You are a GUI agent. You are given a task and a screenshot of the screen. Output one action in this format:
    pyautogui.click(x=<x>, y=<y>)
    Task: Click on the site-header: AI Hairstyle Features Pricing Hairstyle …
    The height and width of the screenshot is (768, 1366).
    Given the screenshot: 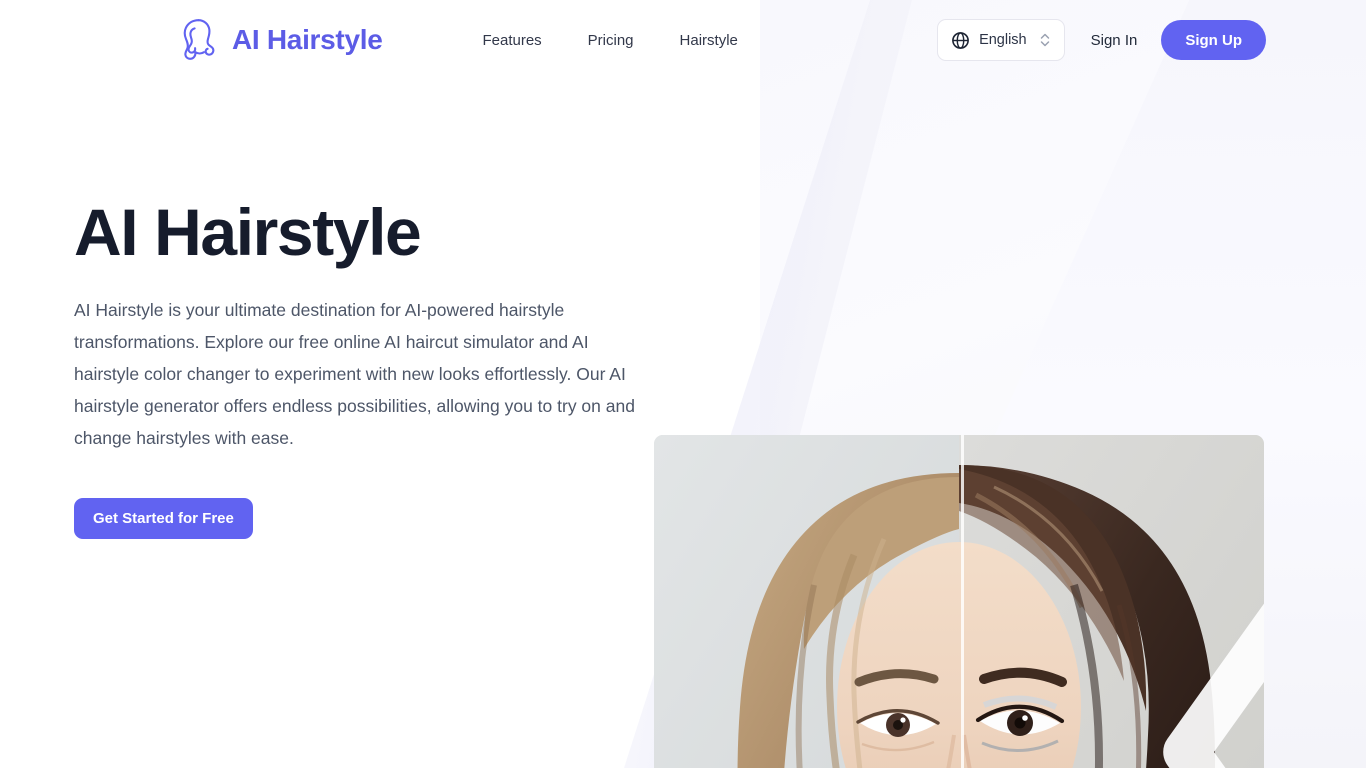 What is the action you would take?
    pyautogui.click(x=683, y=40)
    